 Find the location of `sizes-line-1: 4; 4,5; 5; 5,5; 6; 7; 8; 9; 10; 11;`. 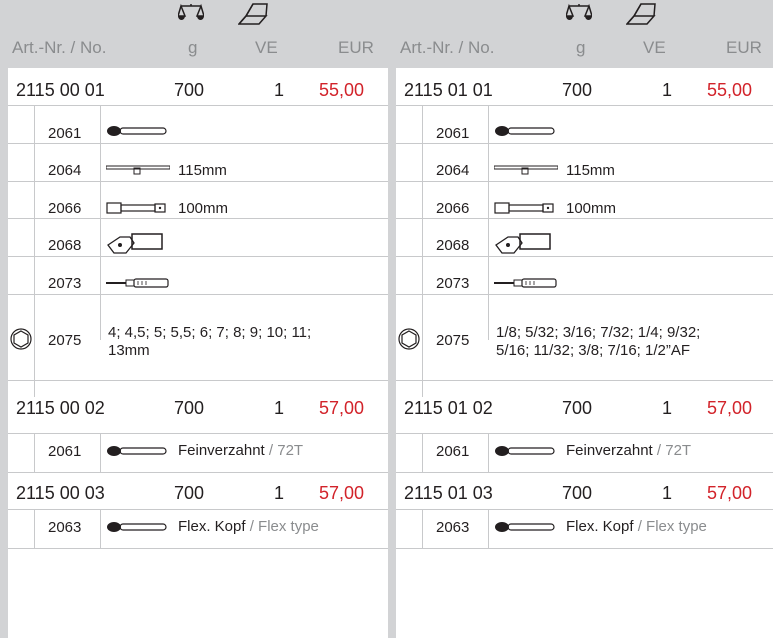

sizes-line-1: 4; 4,5; 5; 5,5; 6; 7; 8; 9; 10; 11; is located at coordinates (210, 332).